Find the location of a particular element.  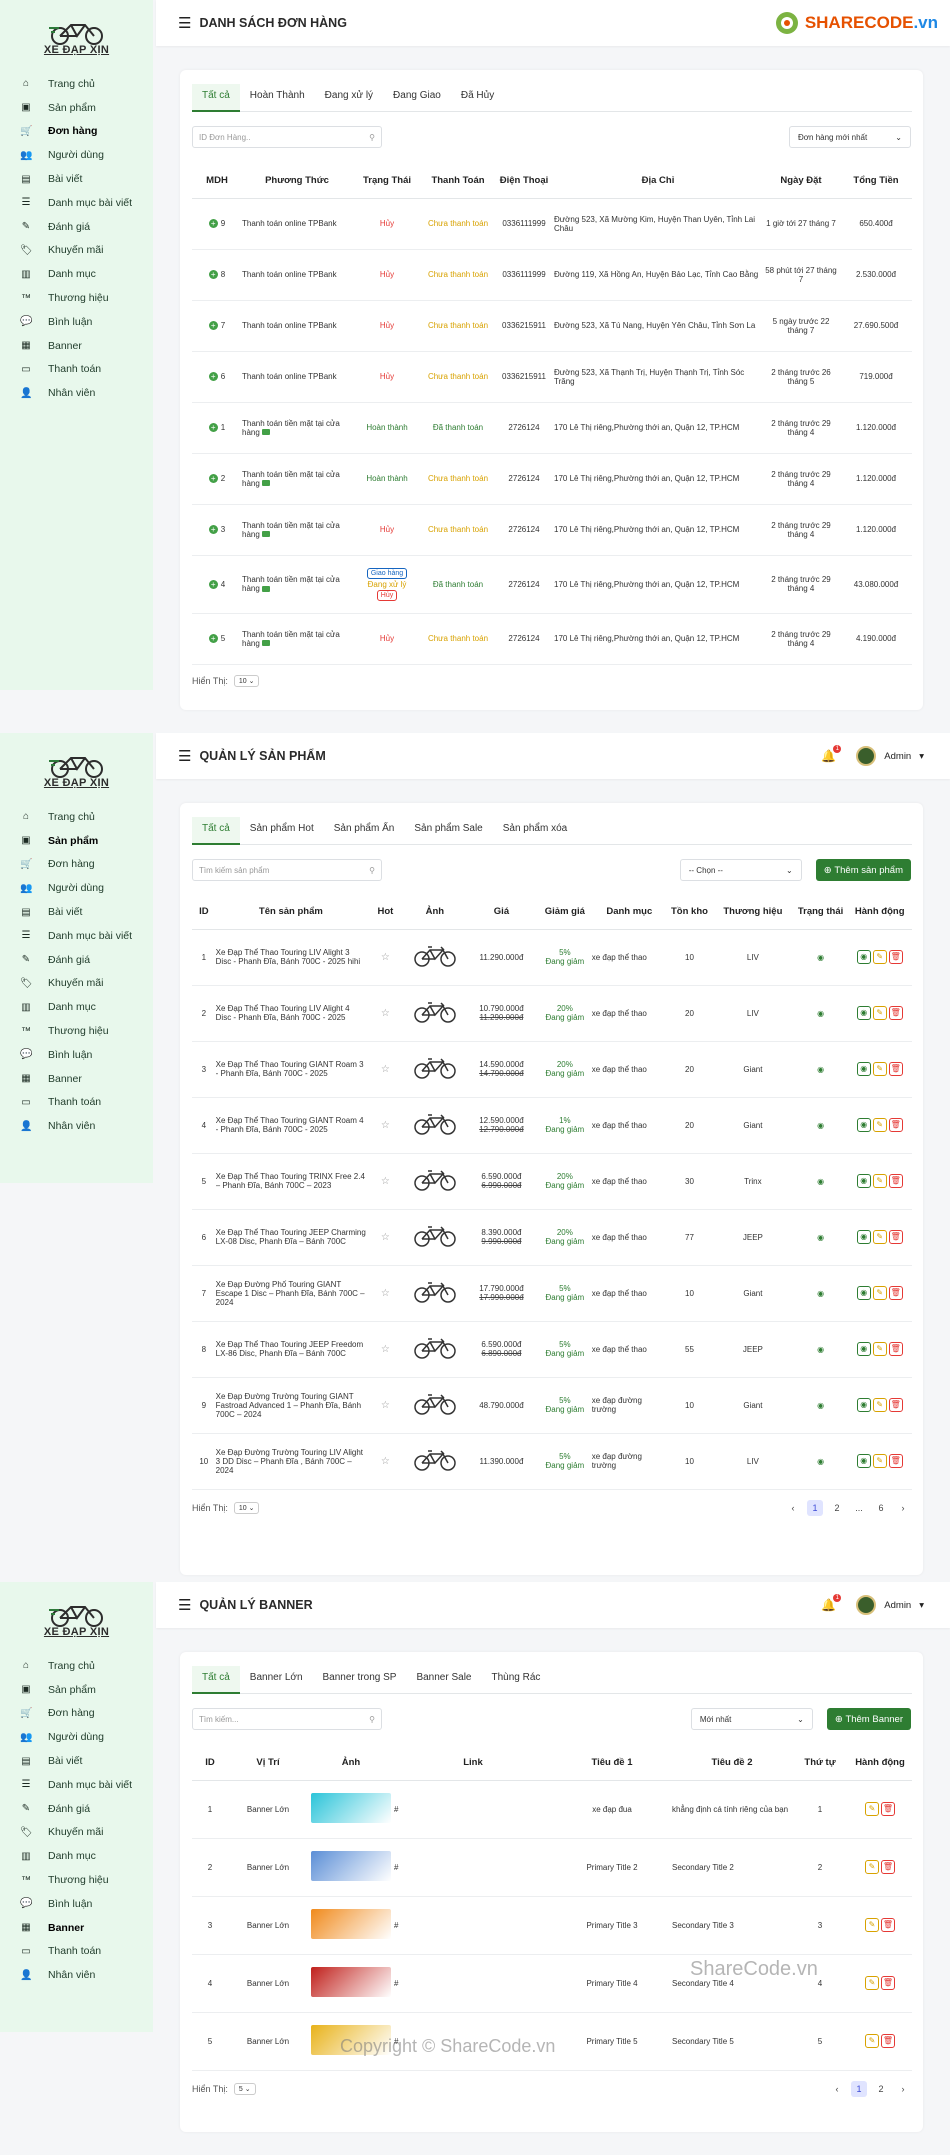

logo: XE ĐẠP XỊN is located at coordinates (76, 1618).